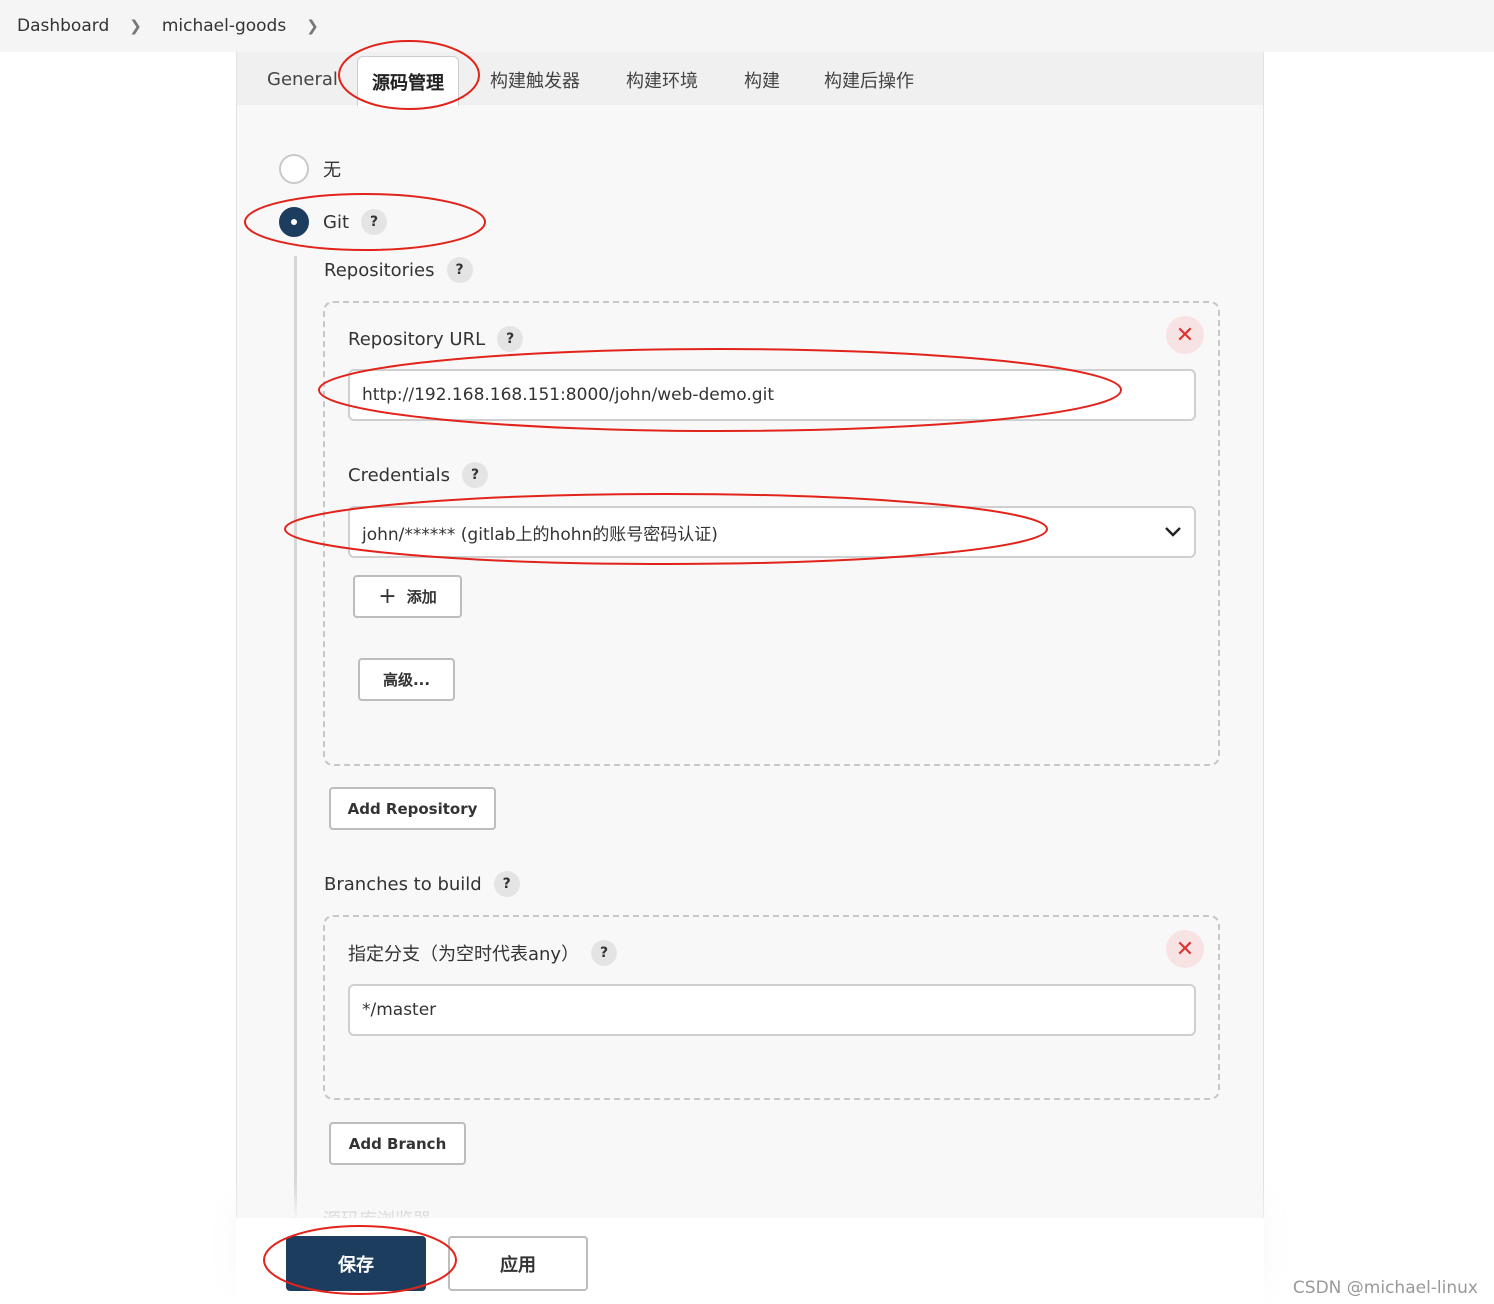 Image resolution: width=1494 pixels, height=1304 pixels. I want to click on scm-option-git: Git ?, so click(333, 222).